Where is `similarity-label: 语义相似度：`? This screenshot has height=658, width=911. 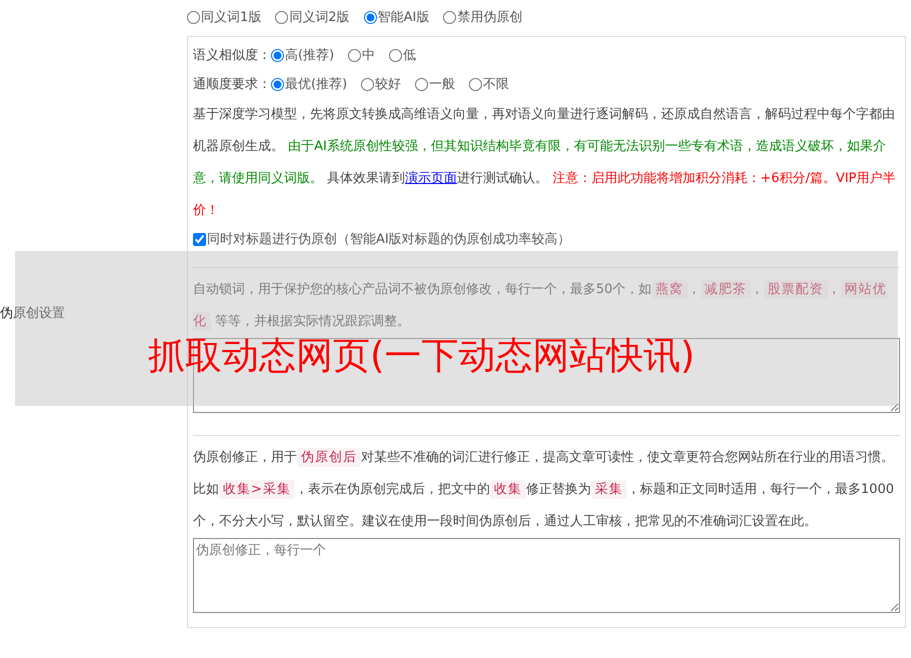 similarity-label: 语义相似度： is located at coordinates (232, 55).